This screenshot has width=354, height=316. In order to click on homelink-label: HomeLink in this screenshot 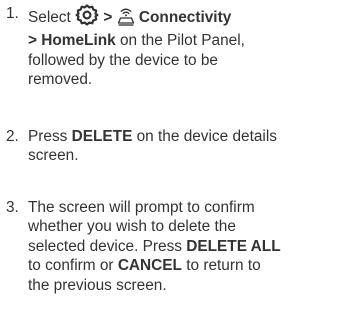, I will do `click(78, 41)`.